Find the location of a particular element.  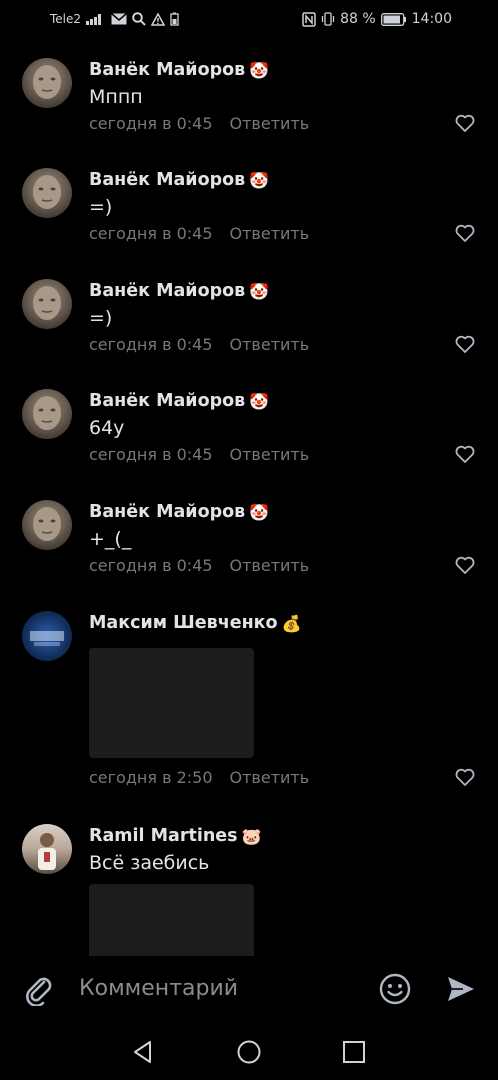

vibrate-icon is located at coordinates (328, 19).